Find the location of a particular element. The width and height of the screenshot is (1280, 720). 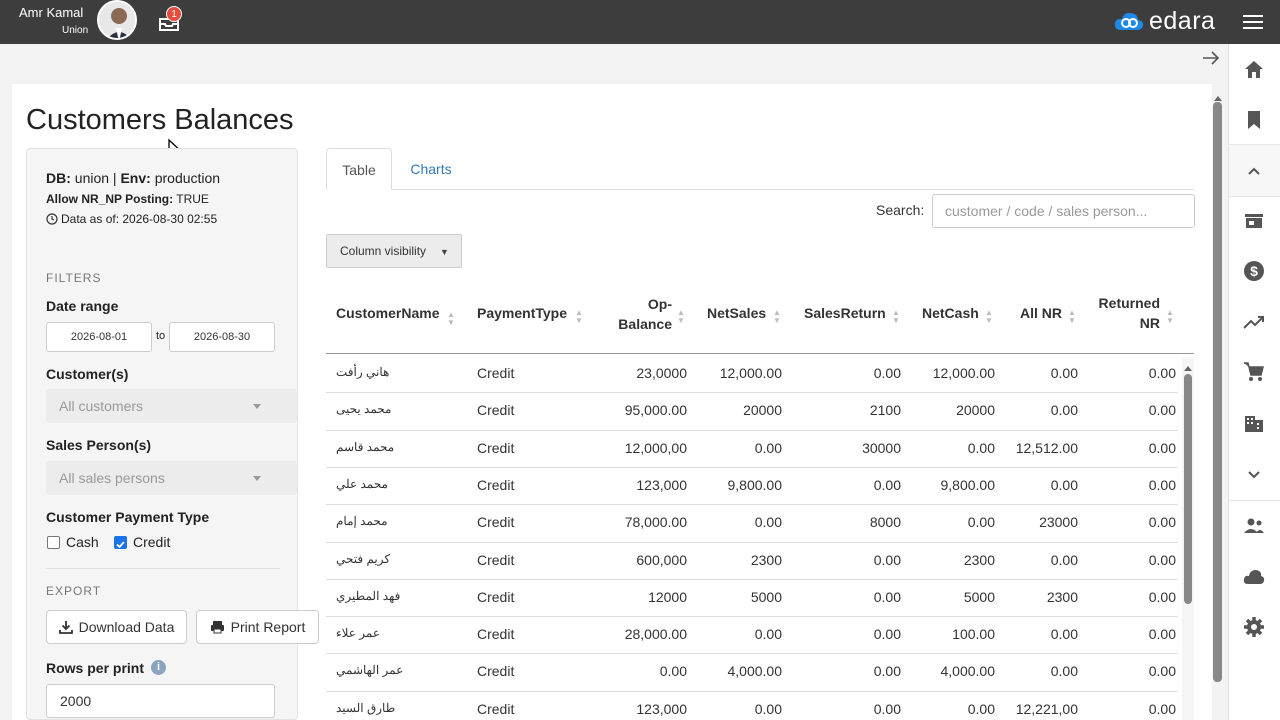

cash-label: Cash is located at coordinates (82, 542).